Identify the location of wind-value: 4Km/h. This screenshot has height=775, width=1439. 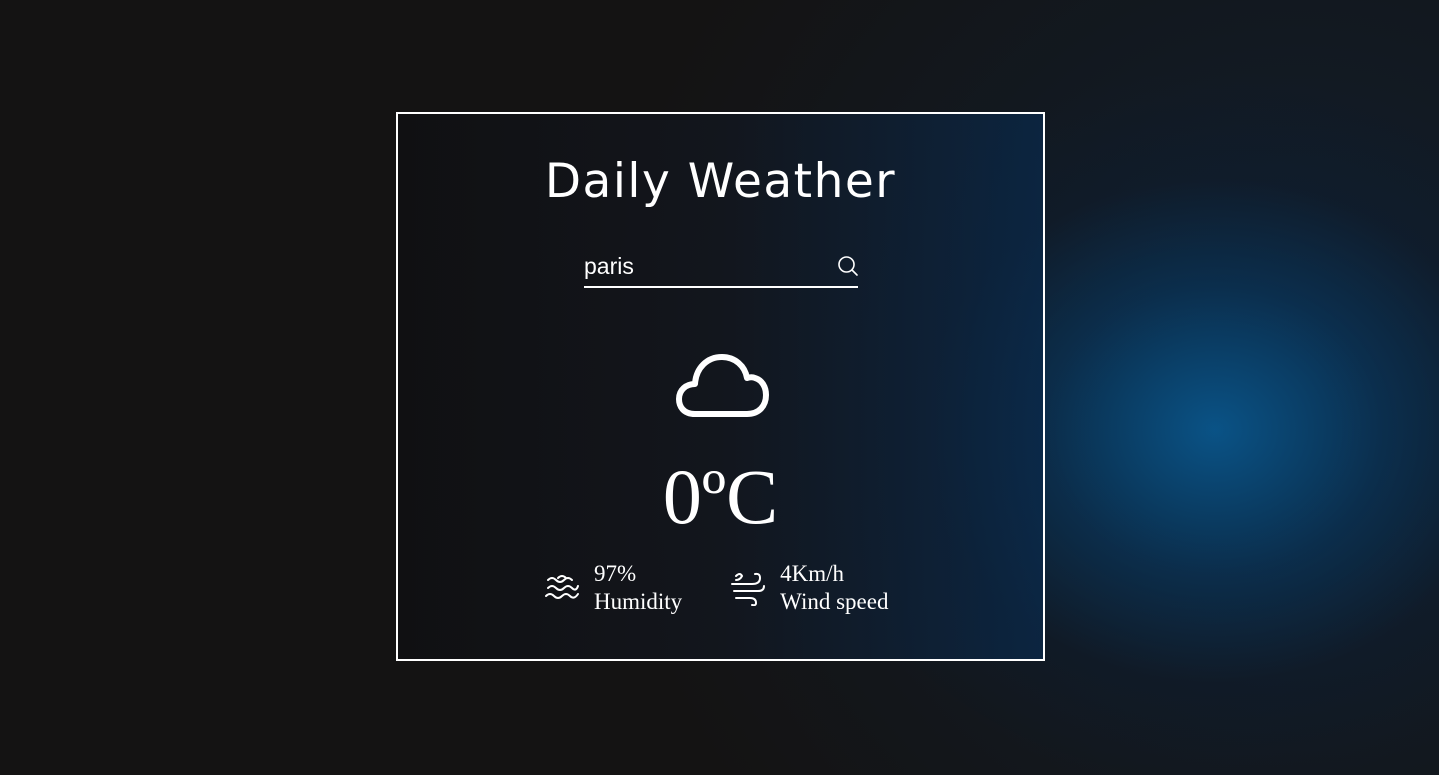
(812, 573).